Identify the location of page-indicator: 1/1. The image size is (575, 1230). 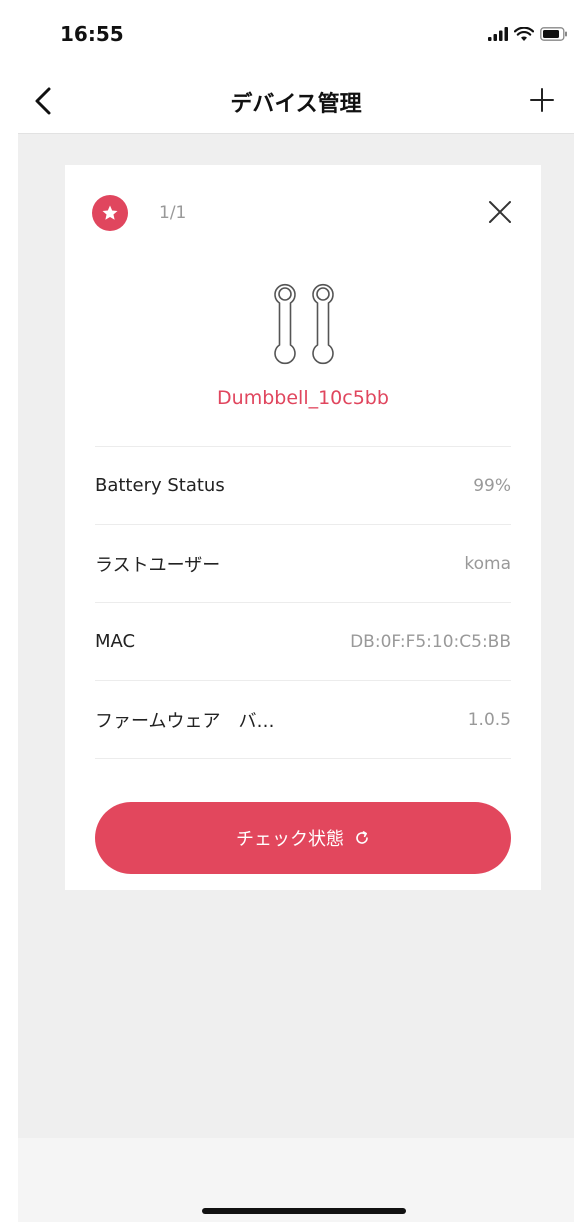
(173, 213).